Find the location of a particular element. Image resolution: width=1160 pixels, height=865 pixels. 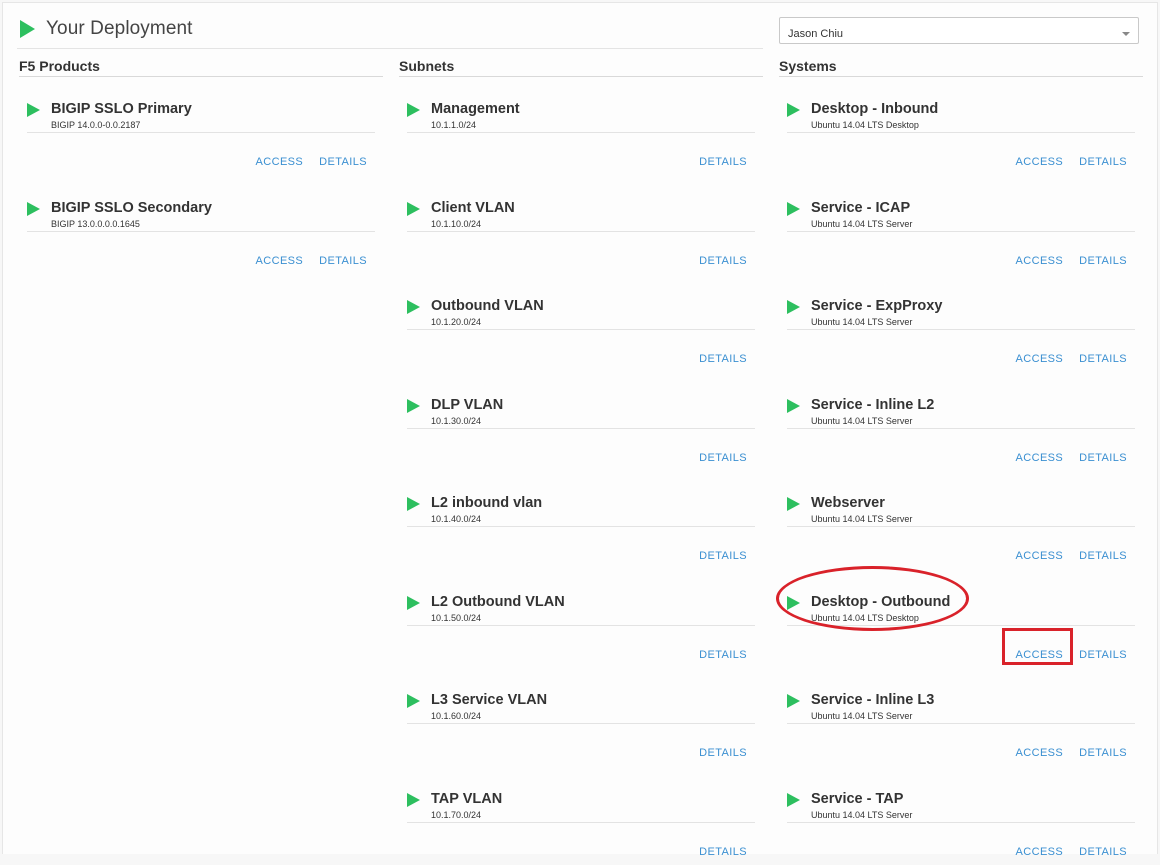

card-header: Service - TAP Ubuntu 14.04 LTS Server is located at coordinates (961, 801).